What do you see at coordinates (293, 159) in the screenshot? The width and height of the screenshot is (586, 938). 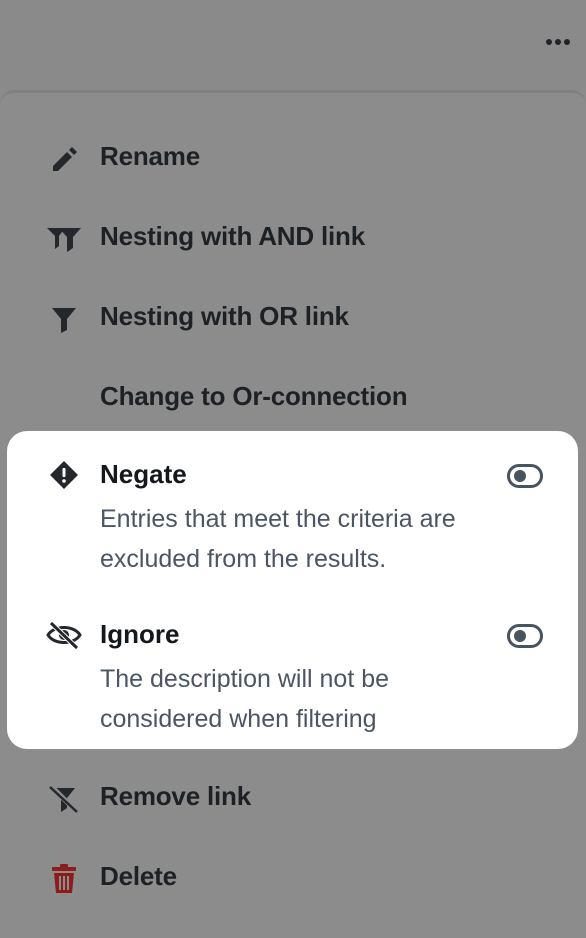 I see `menu-item-rename: Rename` at bounding box center [293, 159].